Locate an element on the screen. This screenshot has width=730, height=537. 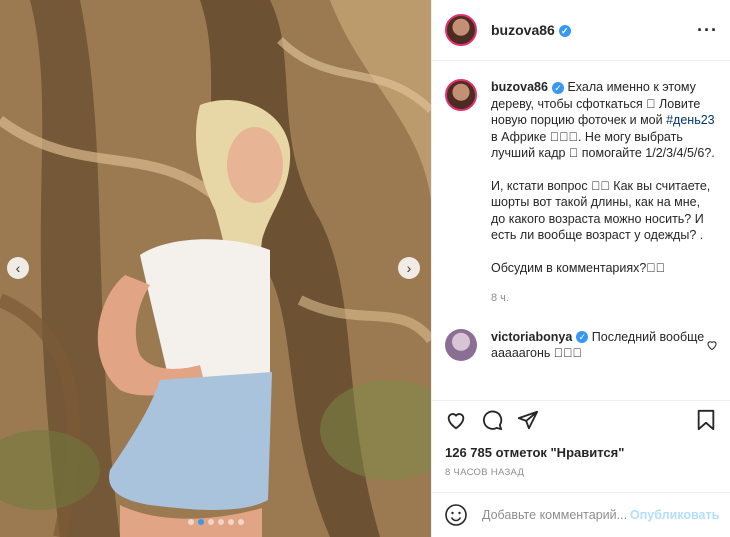
carousel-prev-button: ‹ is located at coordinates (18, 268).